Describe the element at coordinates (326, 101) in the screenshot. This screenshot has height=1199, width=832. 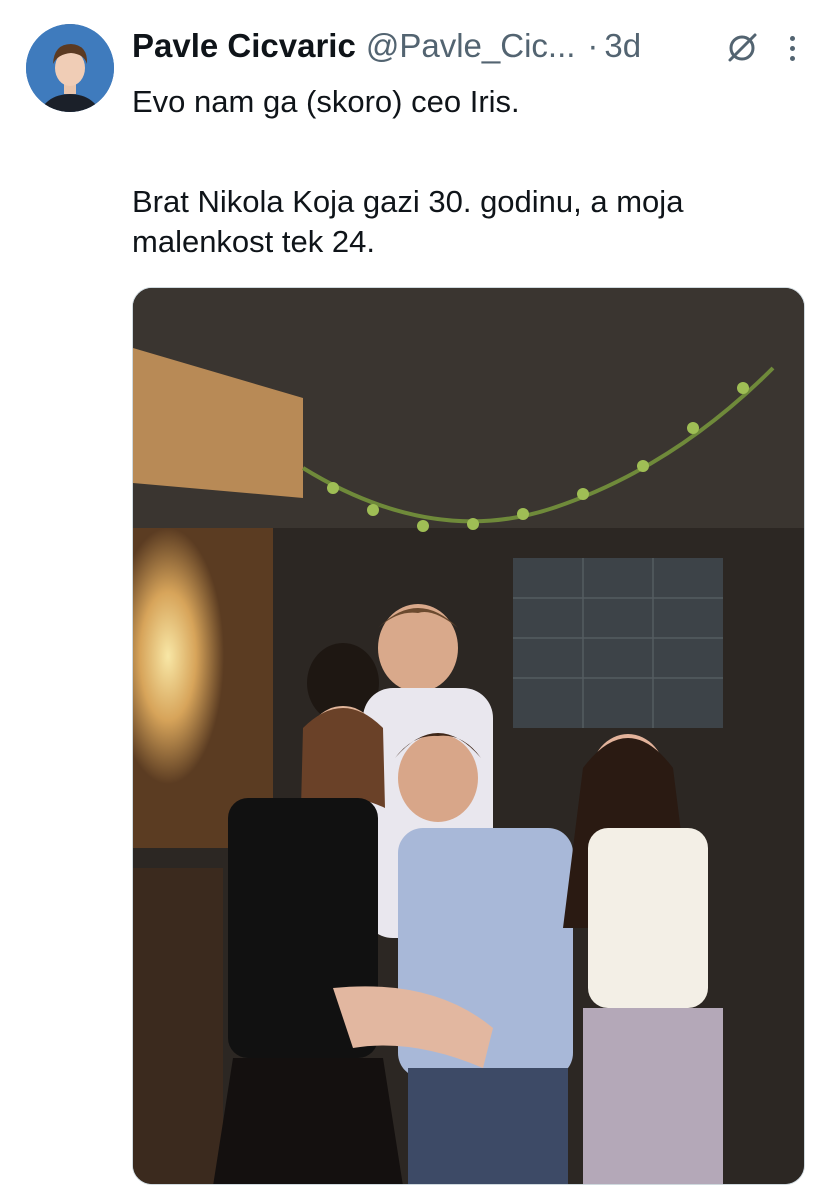
I see `tweet-line-1: Evo nam ga (skoro) ceo Iris.` at that location.